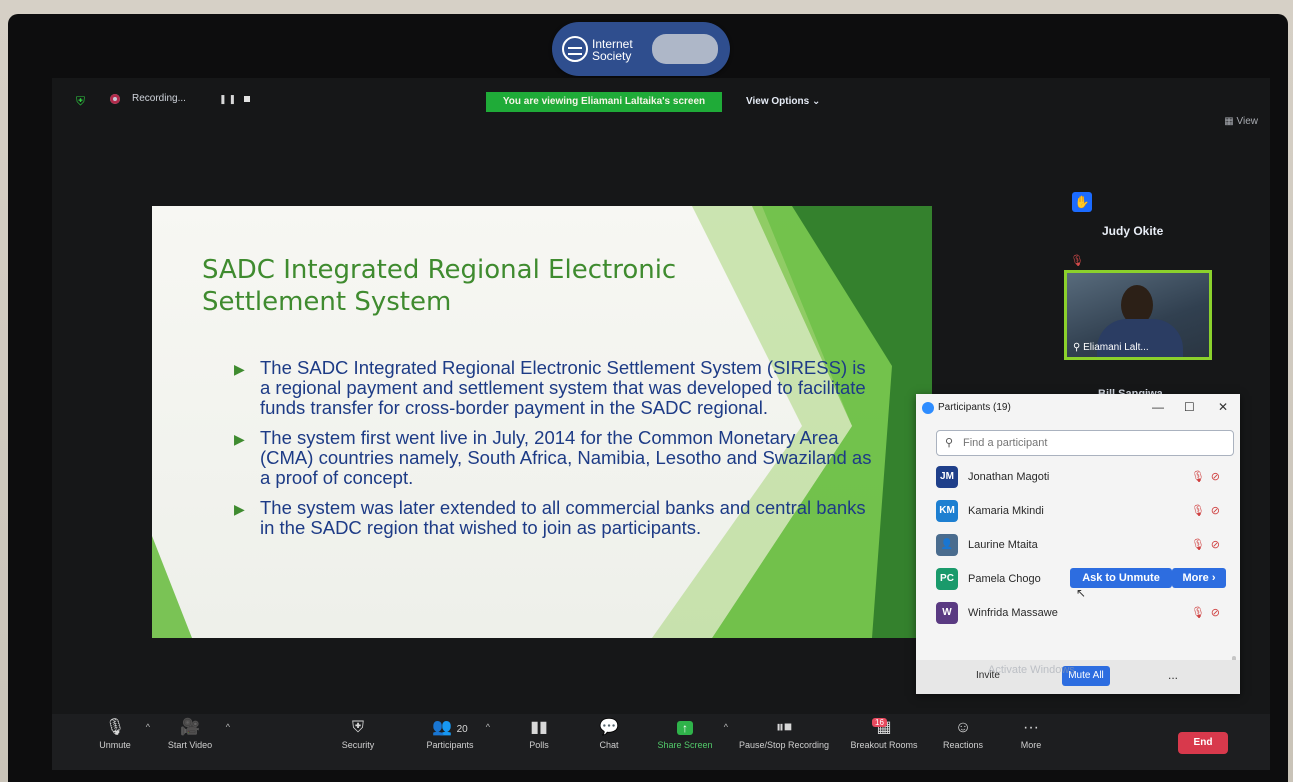  I want to click on pause-recording-icon: ❚❚, so click(228, 99).